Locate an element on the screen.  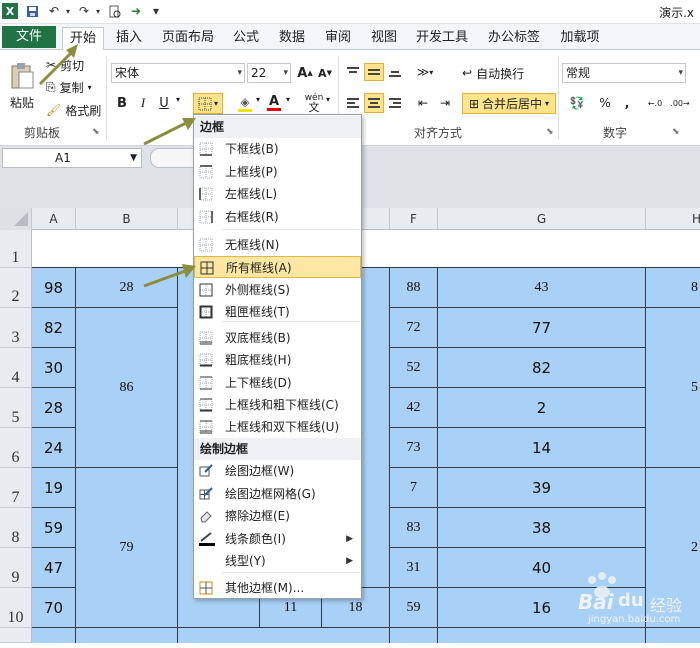
menu-item-thick-box-border: 粗匣框线(T) is located at coordinates (277, 312).